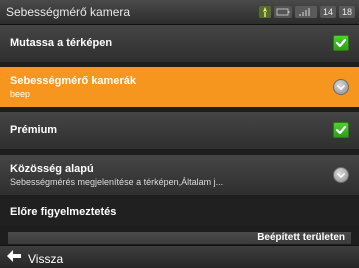  Describe the element at coordinates (346, 12) in the screenshot. I see `clock-minutes: 18` at that location.